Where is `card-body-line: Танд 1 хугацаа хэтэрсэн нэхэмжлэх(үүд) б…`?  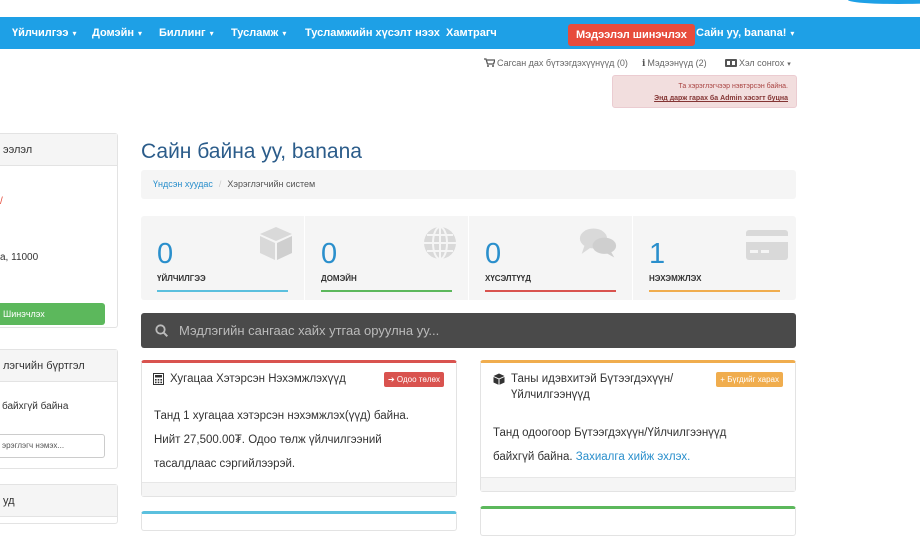 card-body-line: Танд 1 хугацаа хэтэрсэн нэхэмжлэх(үүд) б… is located at coordinates (282, 416).